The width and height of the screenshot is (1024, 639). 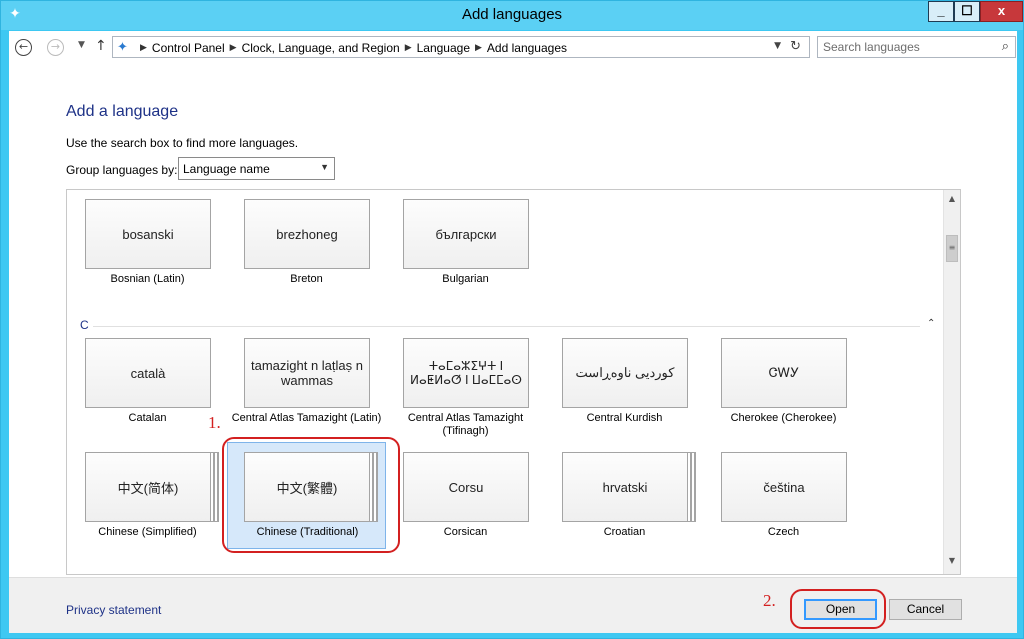 I want to click on up-arrow-icon: ↑, so click(x=101, y=46).